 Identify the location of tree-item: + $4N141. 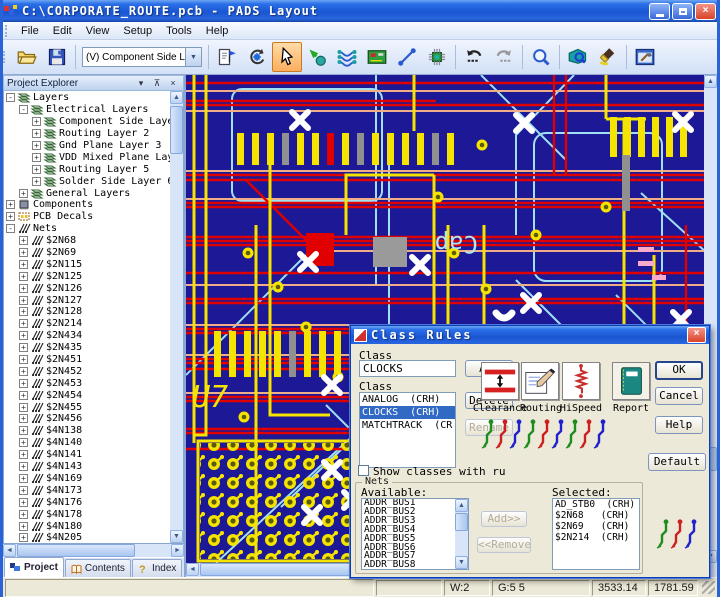
(87, 455).